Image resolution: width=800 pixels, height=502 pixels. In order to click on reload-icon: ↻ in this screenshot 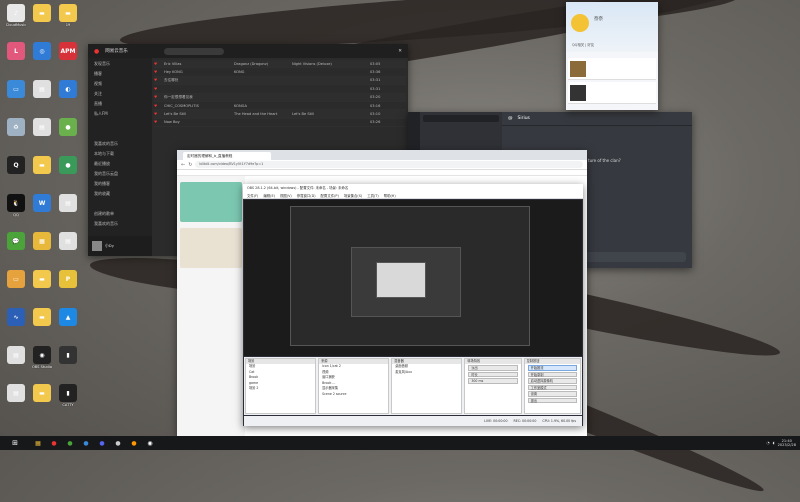, I will do `click(190, 165)`.